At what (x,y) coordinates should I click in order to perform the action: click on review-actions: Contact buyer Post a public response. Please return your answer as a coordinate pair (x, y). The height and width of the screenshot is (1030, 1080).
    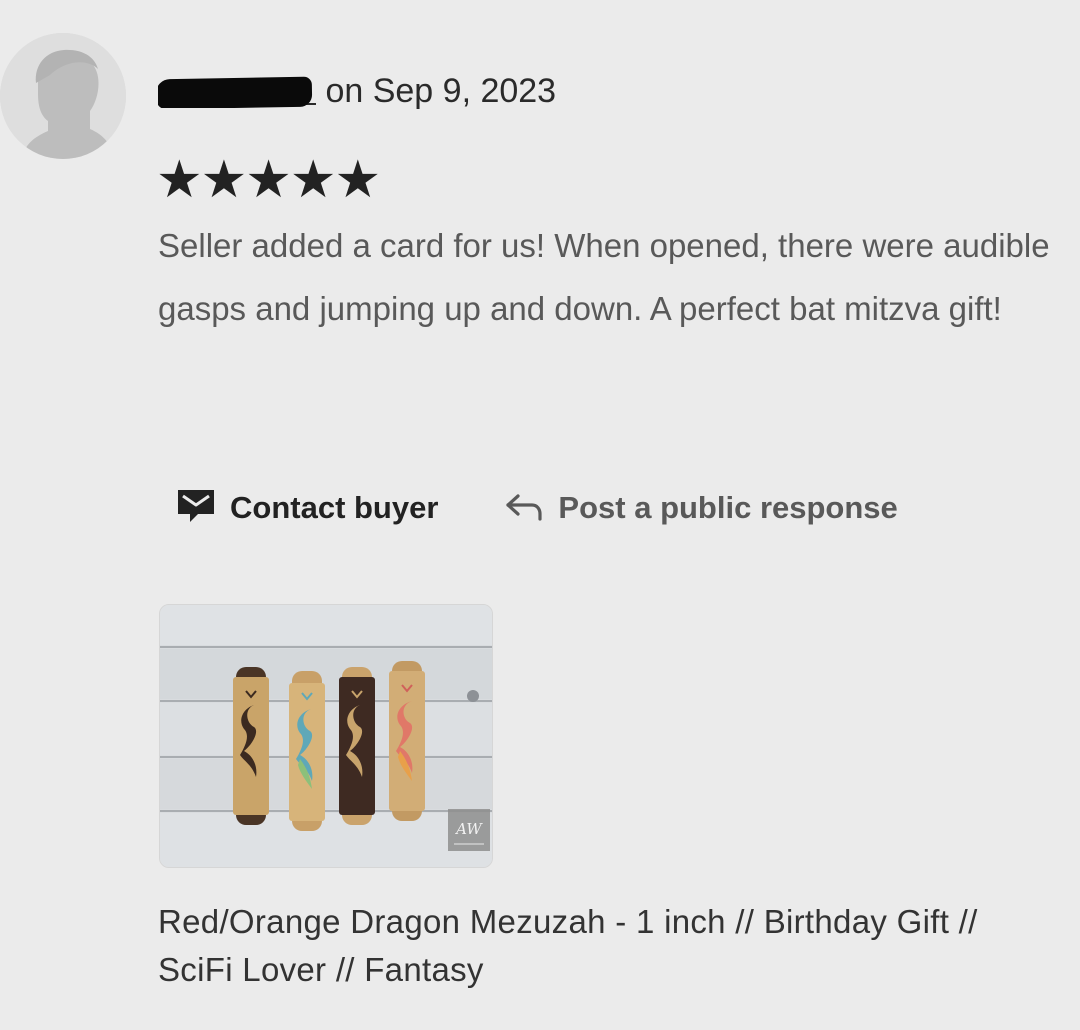
    Looking at the image, I should click on (537, 508).